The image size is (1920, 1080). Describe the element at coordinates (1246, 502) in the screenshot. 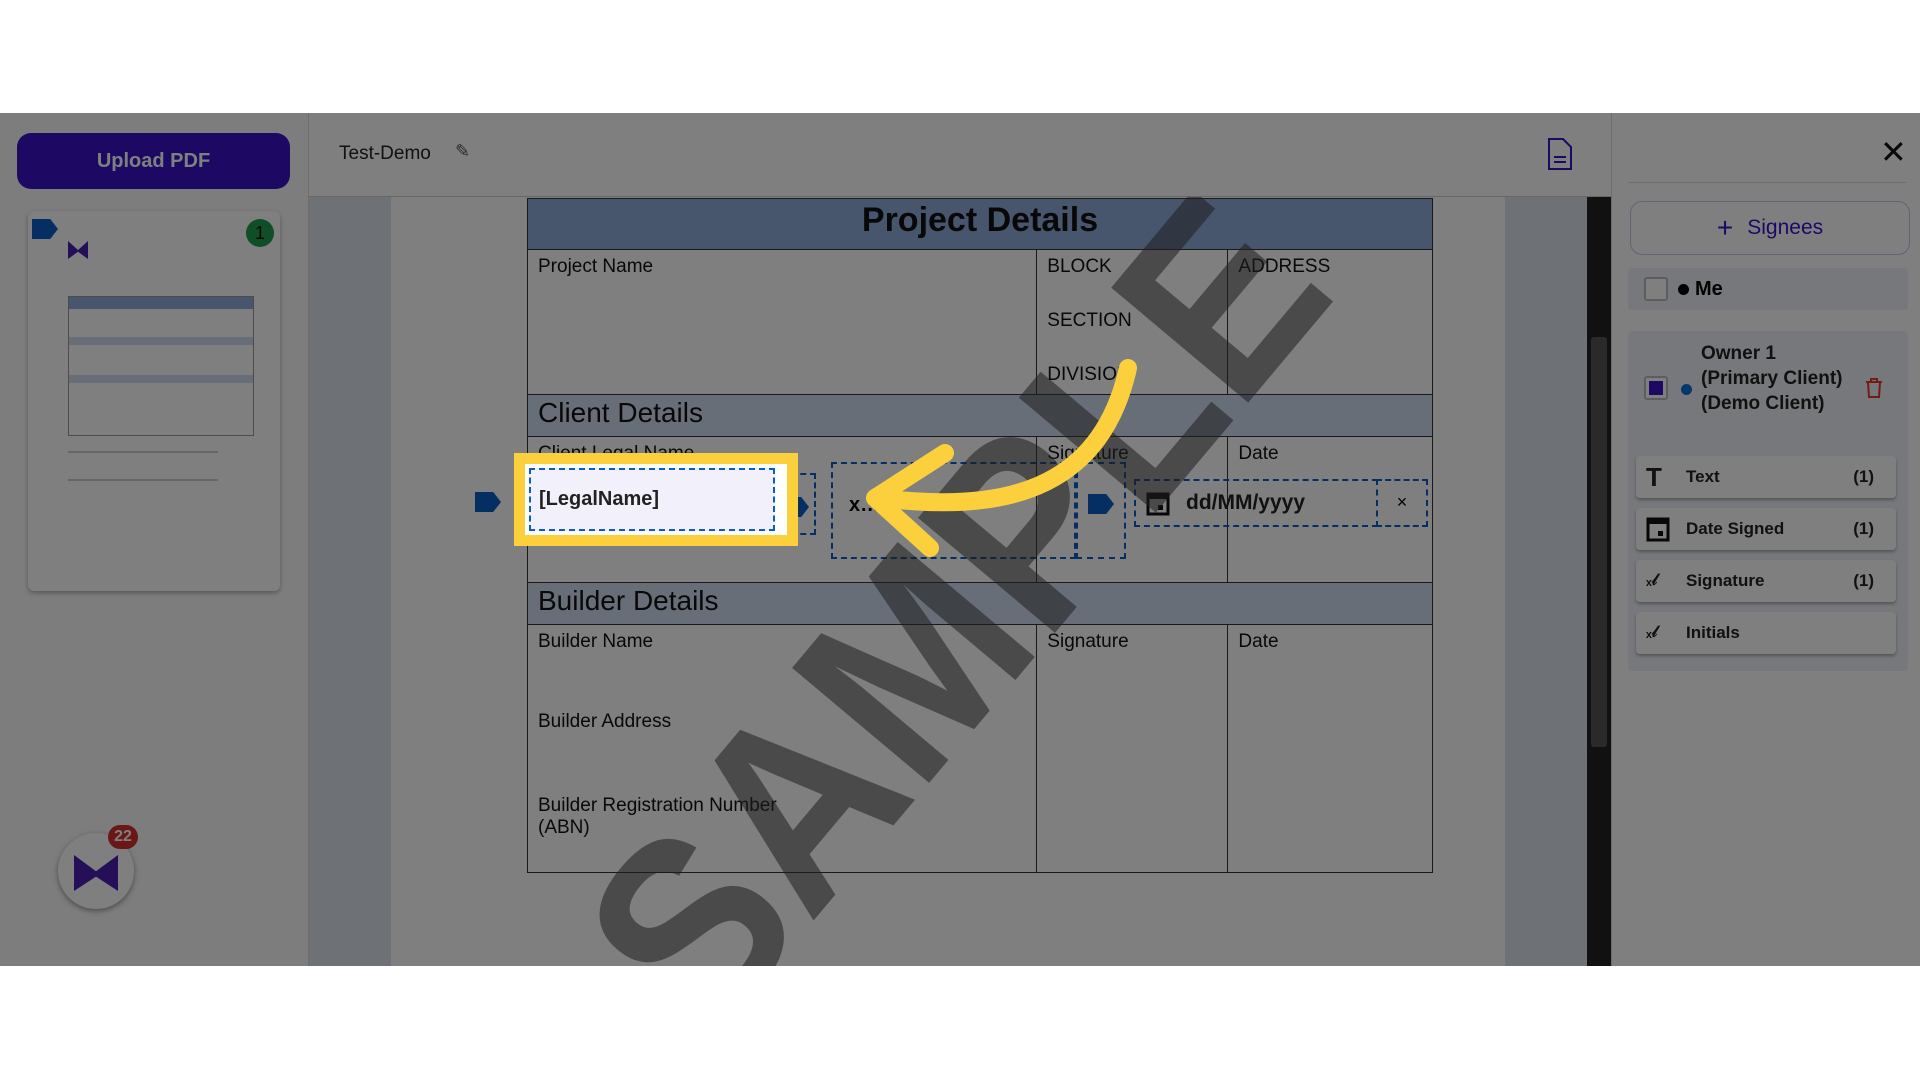

I see `date-placeholder: dd/MM/yyyy` at that location.